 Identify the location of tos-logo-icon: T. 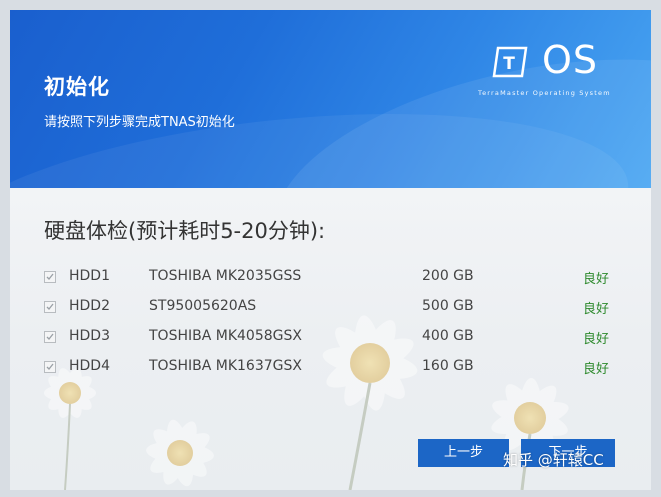
(510, 61).